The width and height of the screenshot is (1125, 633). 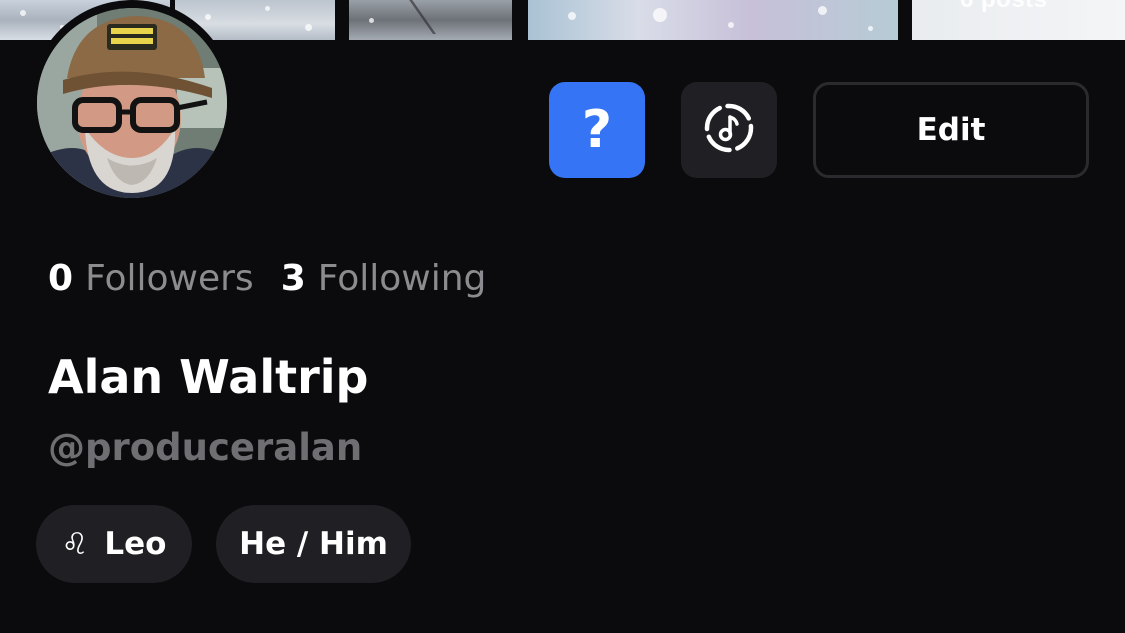 I want to click on avatar-photo, so click(x=132, y=103).